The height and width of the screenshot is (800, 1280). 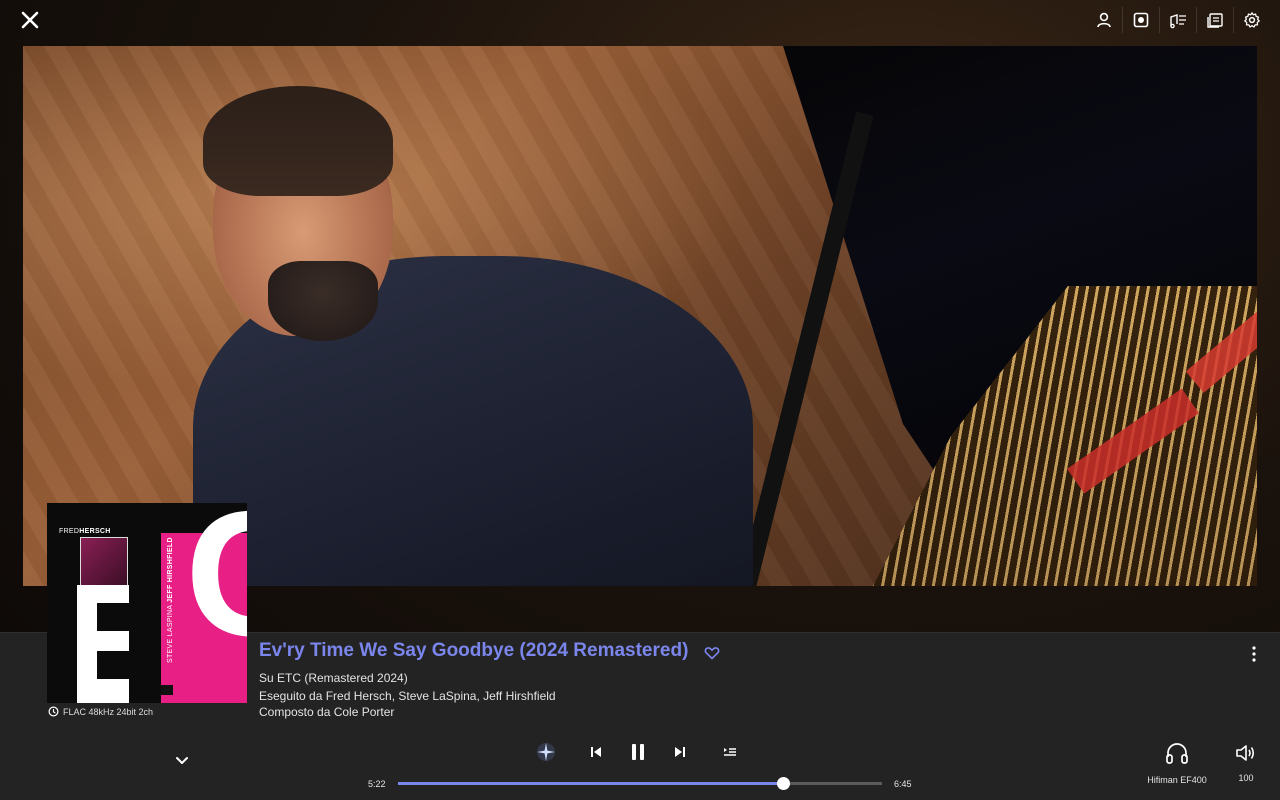 I want to click on output-device-button: Hifiman EF400, so click(x=1177, y=762).